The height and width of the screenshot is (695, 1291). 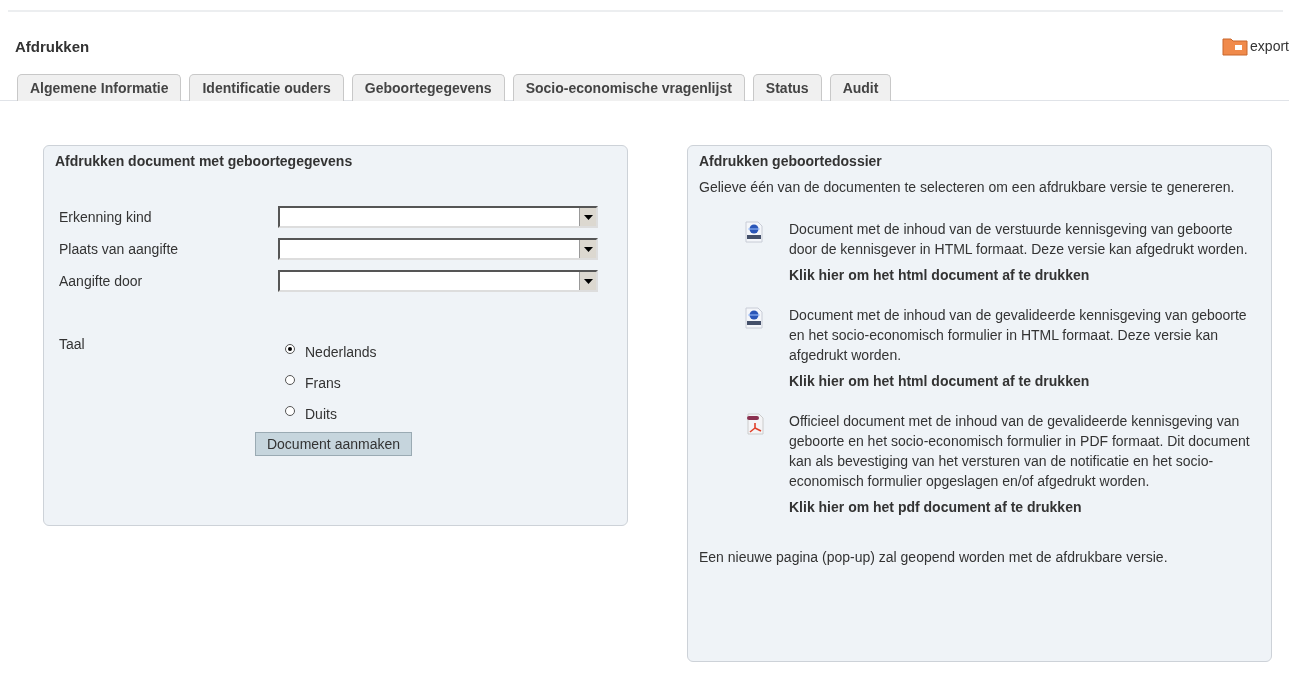 What do you see at coordinates (860, 87) in the screenshot?
I see `tab: Audit` at bounding box center [860, 87].